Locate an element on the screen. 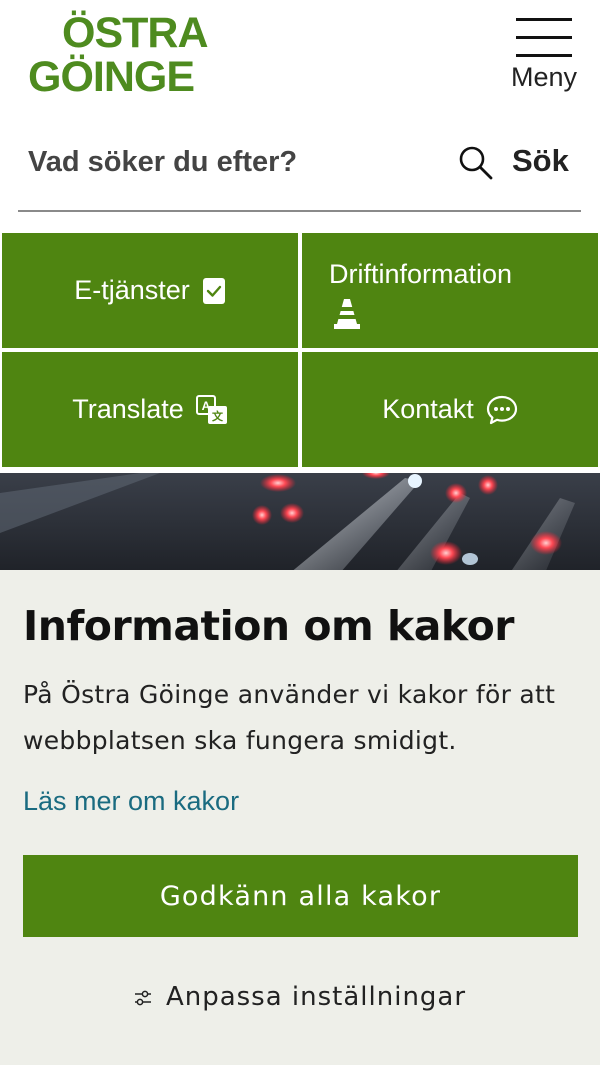  search-icon is located at coordinates (476, 163).